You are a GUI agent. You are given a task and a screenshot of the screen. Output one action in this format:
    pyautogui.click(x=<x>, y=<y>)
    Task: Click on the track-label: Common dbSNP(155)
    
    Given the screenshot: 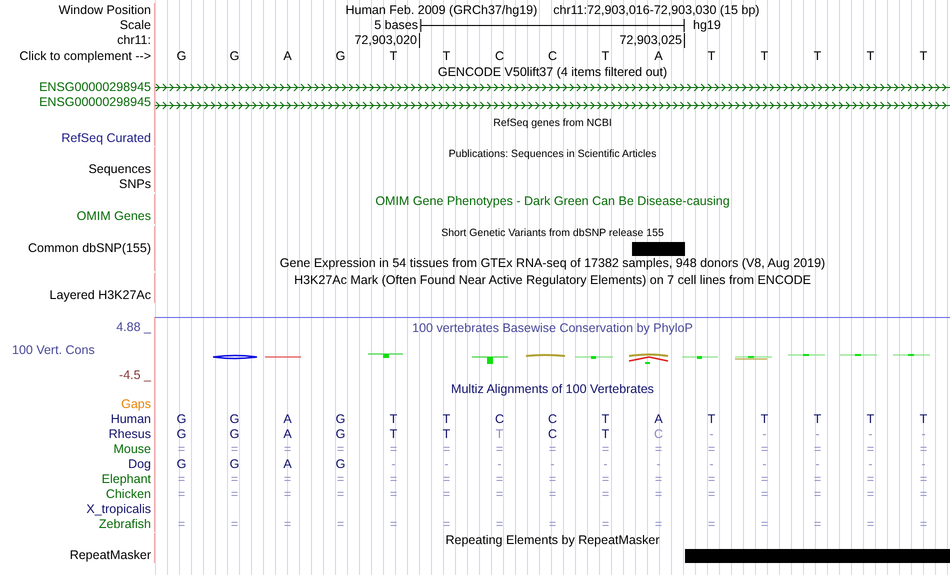 What is the action you would take?
    pyautogui.click(x=89, y=248)
    